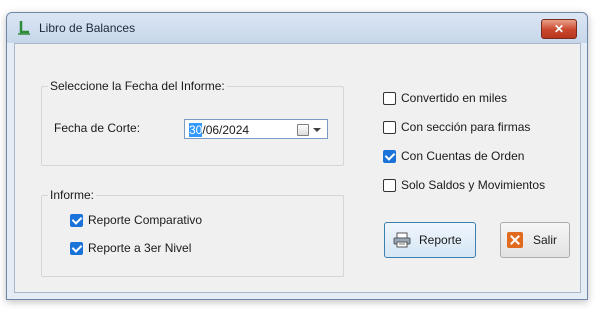 The height and width of the screenshot is (309, 597). I want to click on seccion-firmas-checkbox: Con sección para firmas, so click(456, 127).